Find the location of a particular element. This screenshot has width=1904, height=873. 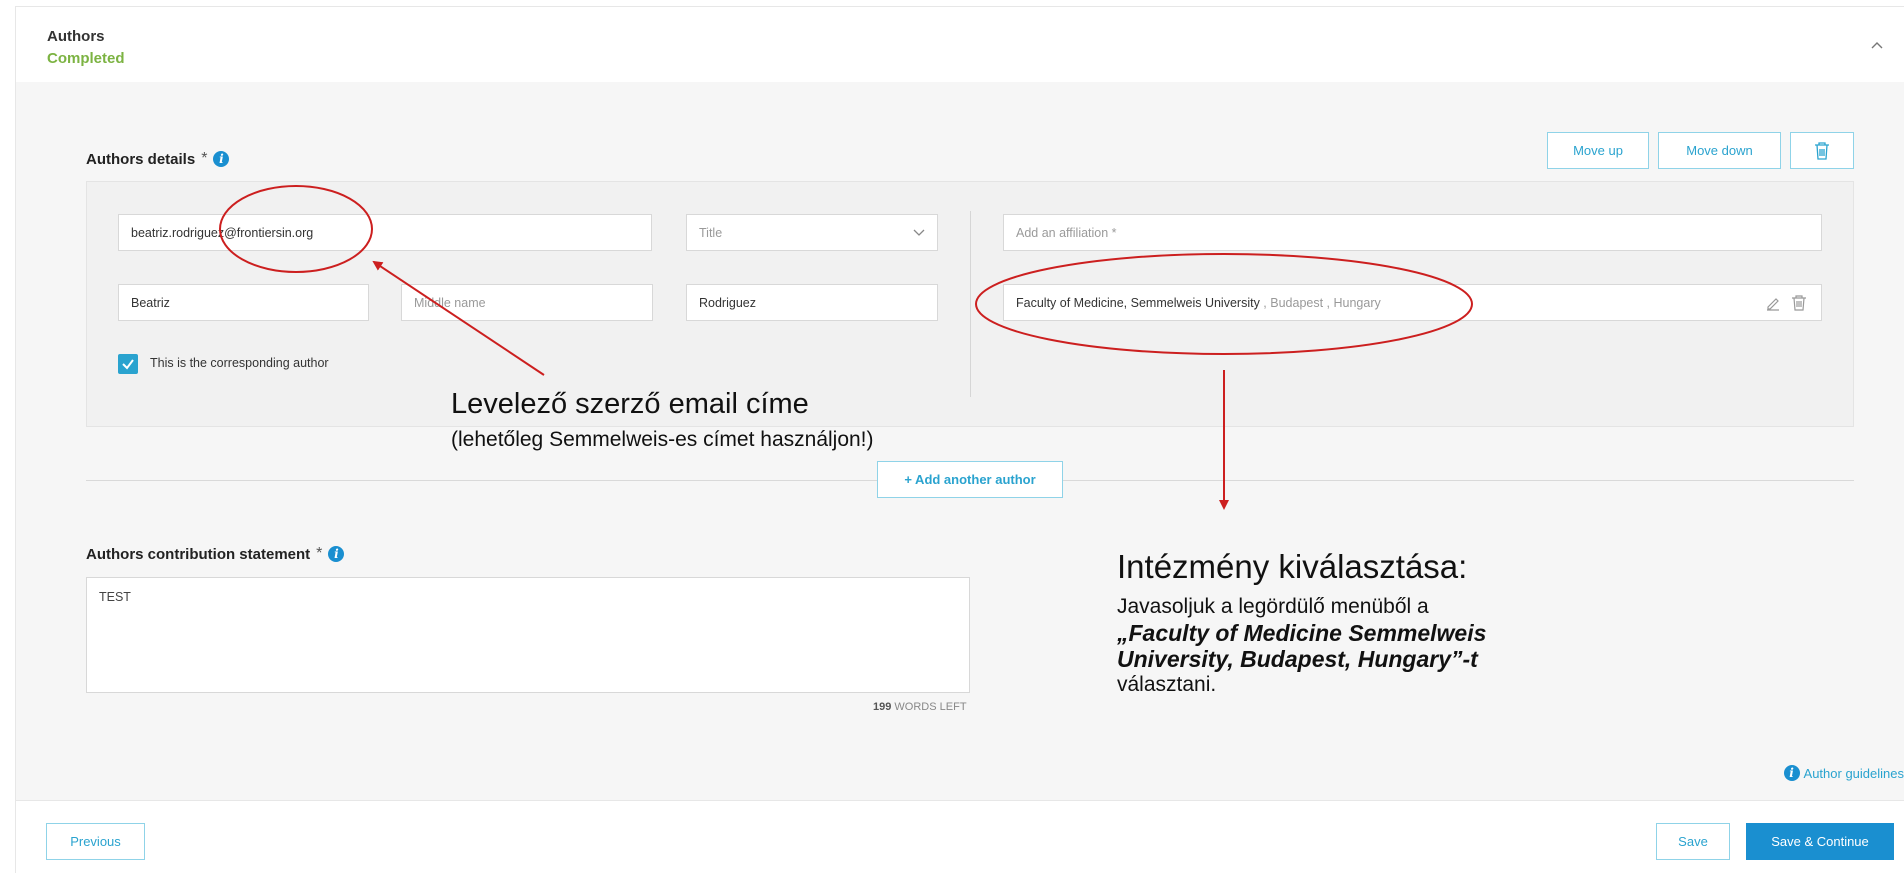

author-guidelines-link: i Author guidelines is located at coordinates (1843, 773).